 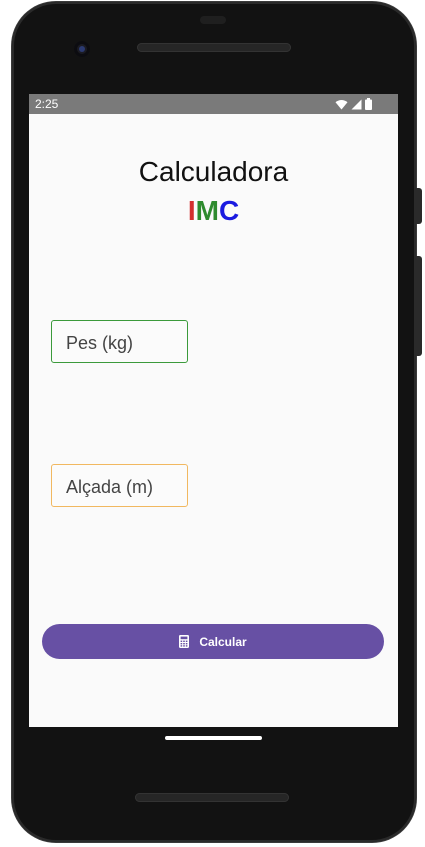 What do you see at coordinates (47, 104) in the screenshot?
I see `status-time: 2:25` at bounding box center [47, 104].